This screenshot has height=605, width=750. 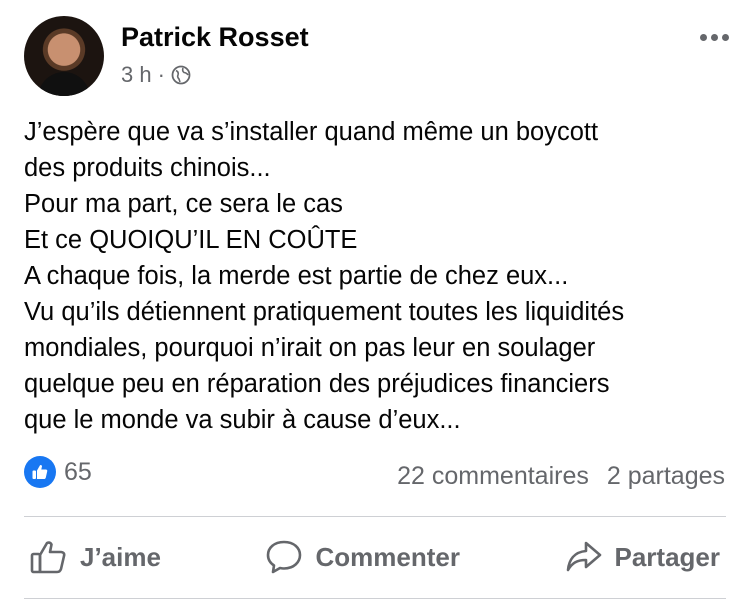 I want to click on engagement-counts: 22 commentaires 2 partages, so click(x=561, y=476).